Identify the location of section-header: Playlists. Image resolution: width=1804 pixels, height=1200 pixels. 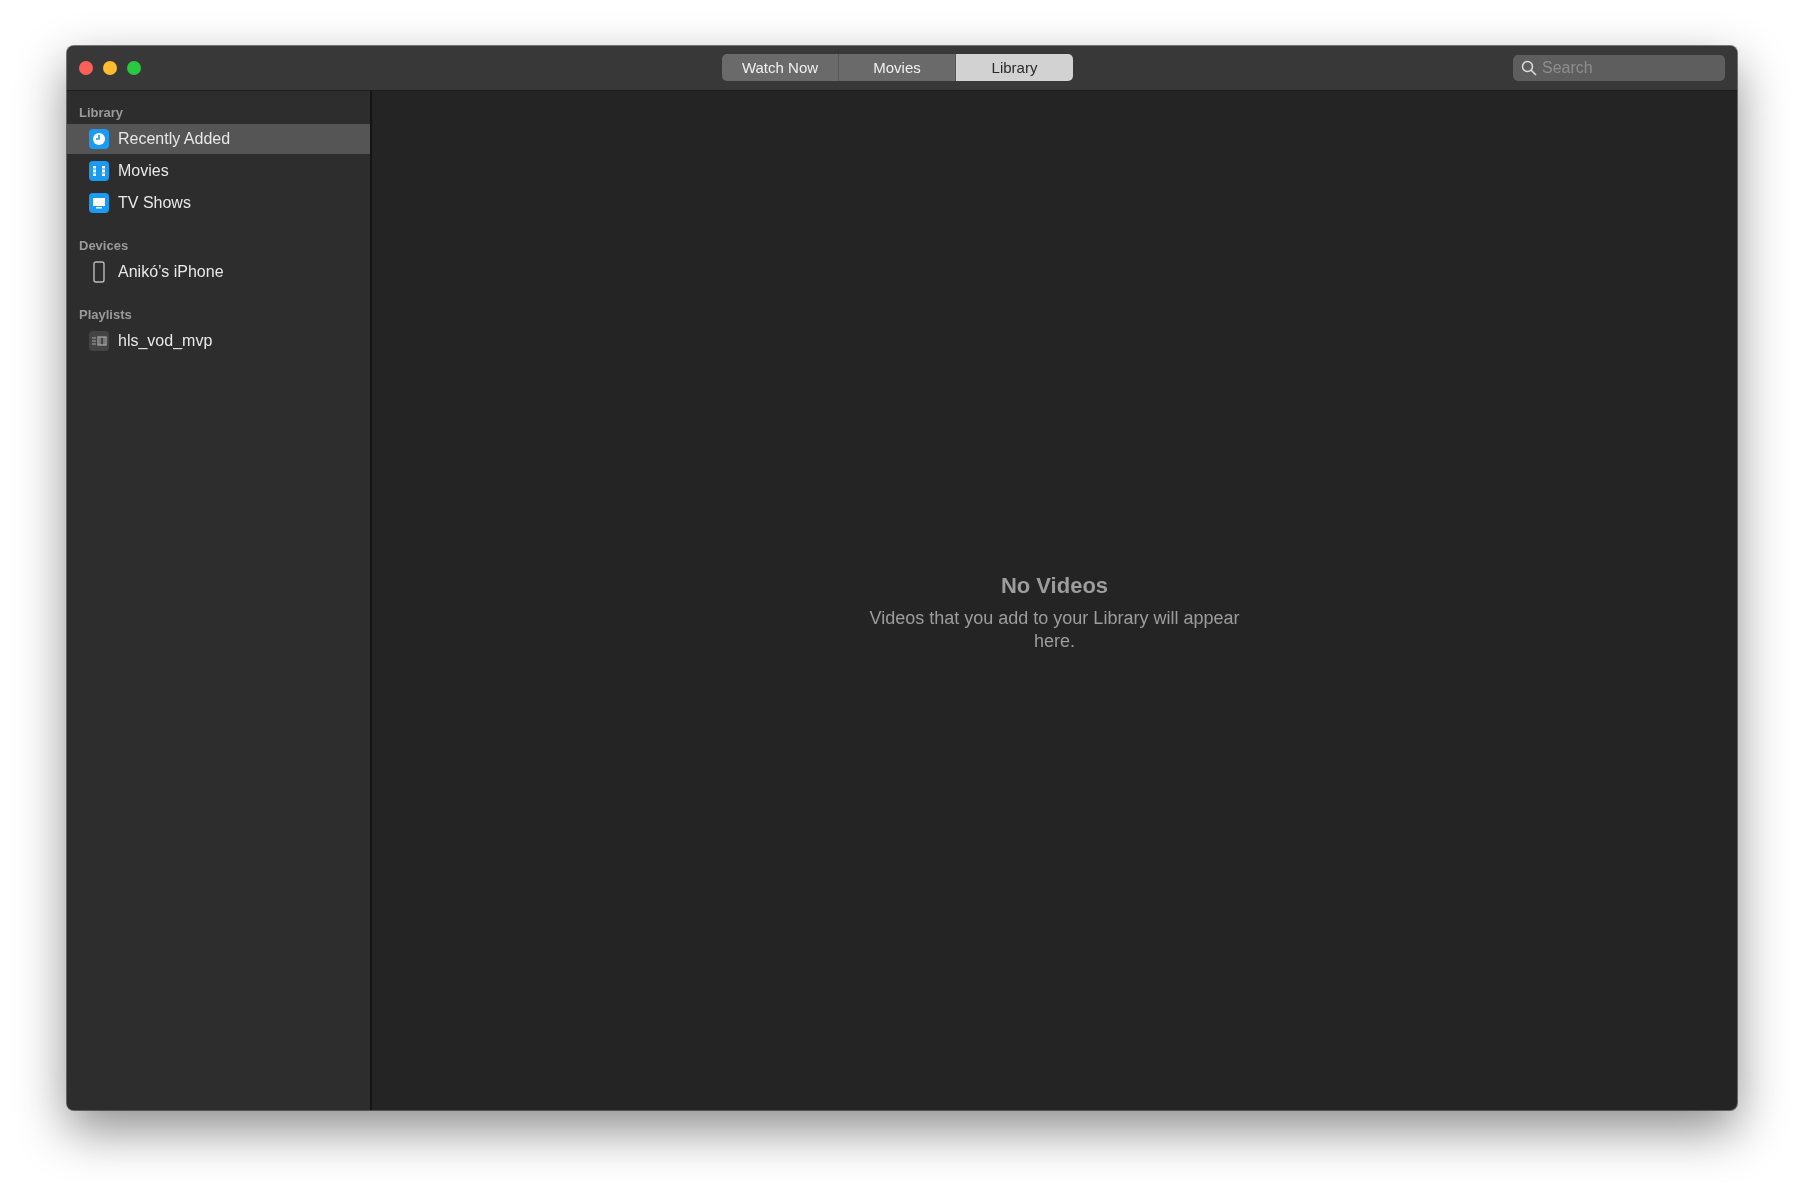
(105, 315).